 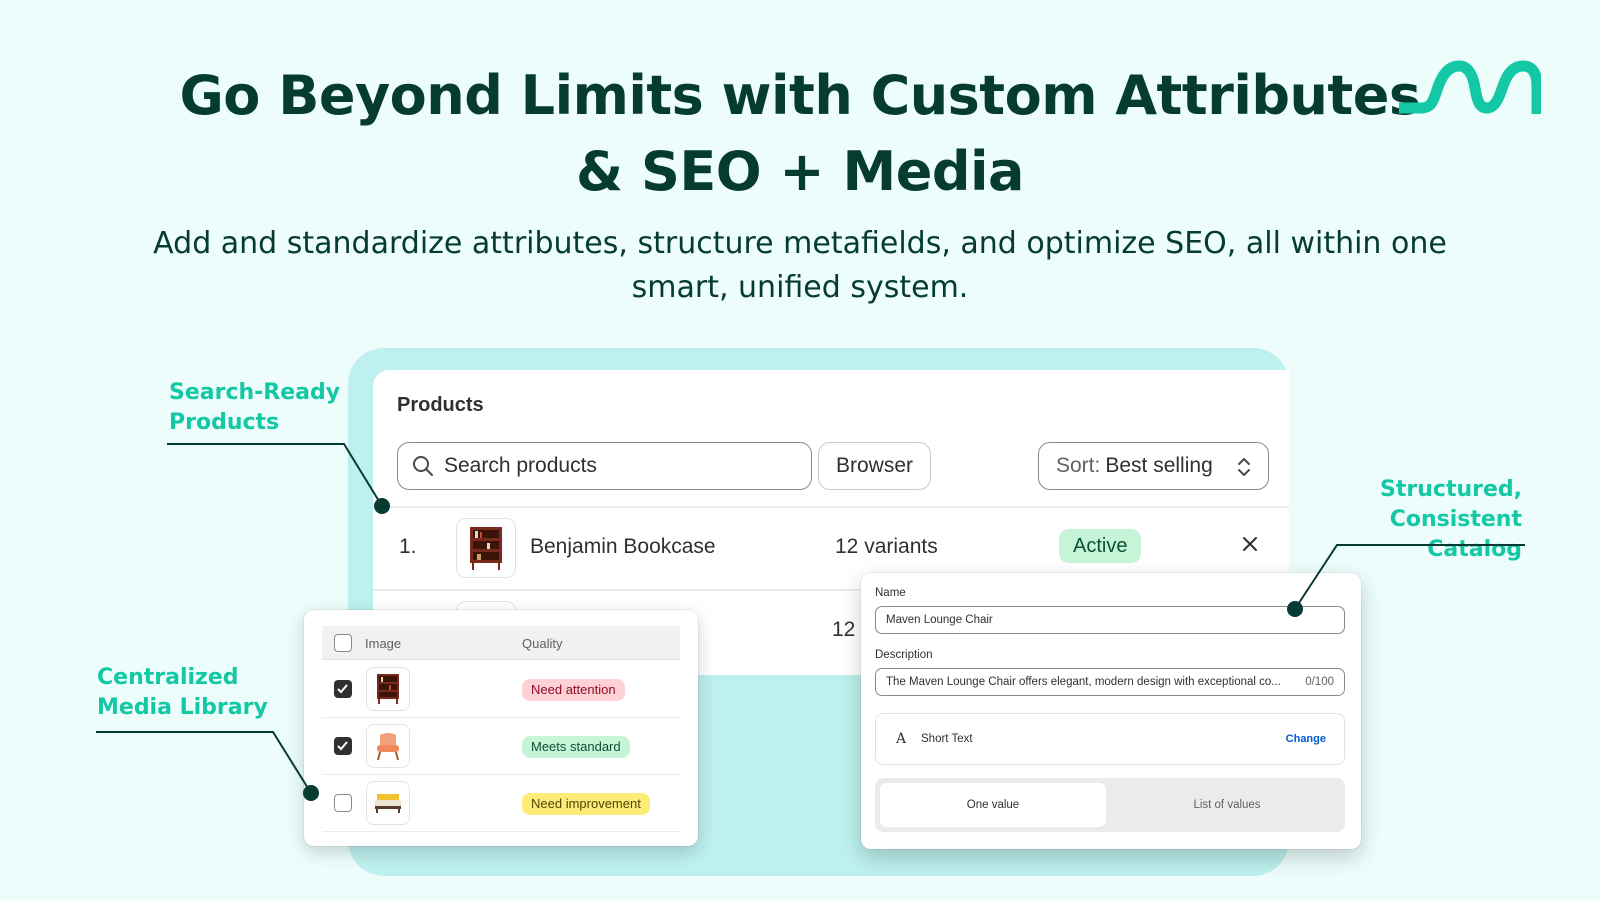 I want to click on search-input: Search products, so click(x=604, y=466).